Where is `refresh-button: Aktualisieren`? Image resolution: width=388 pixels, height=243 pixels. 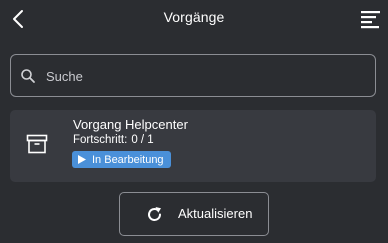
refresh-button: Aktualisieren is located at coordinates (194, 214).